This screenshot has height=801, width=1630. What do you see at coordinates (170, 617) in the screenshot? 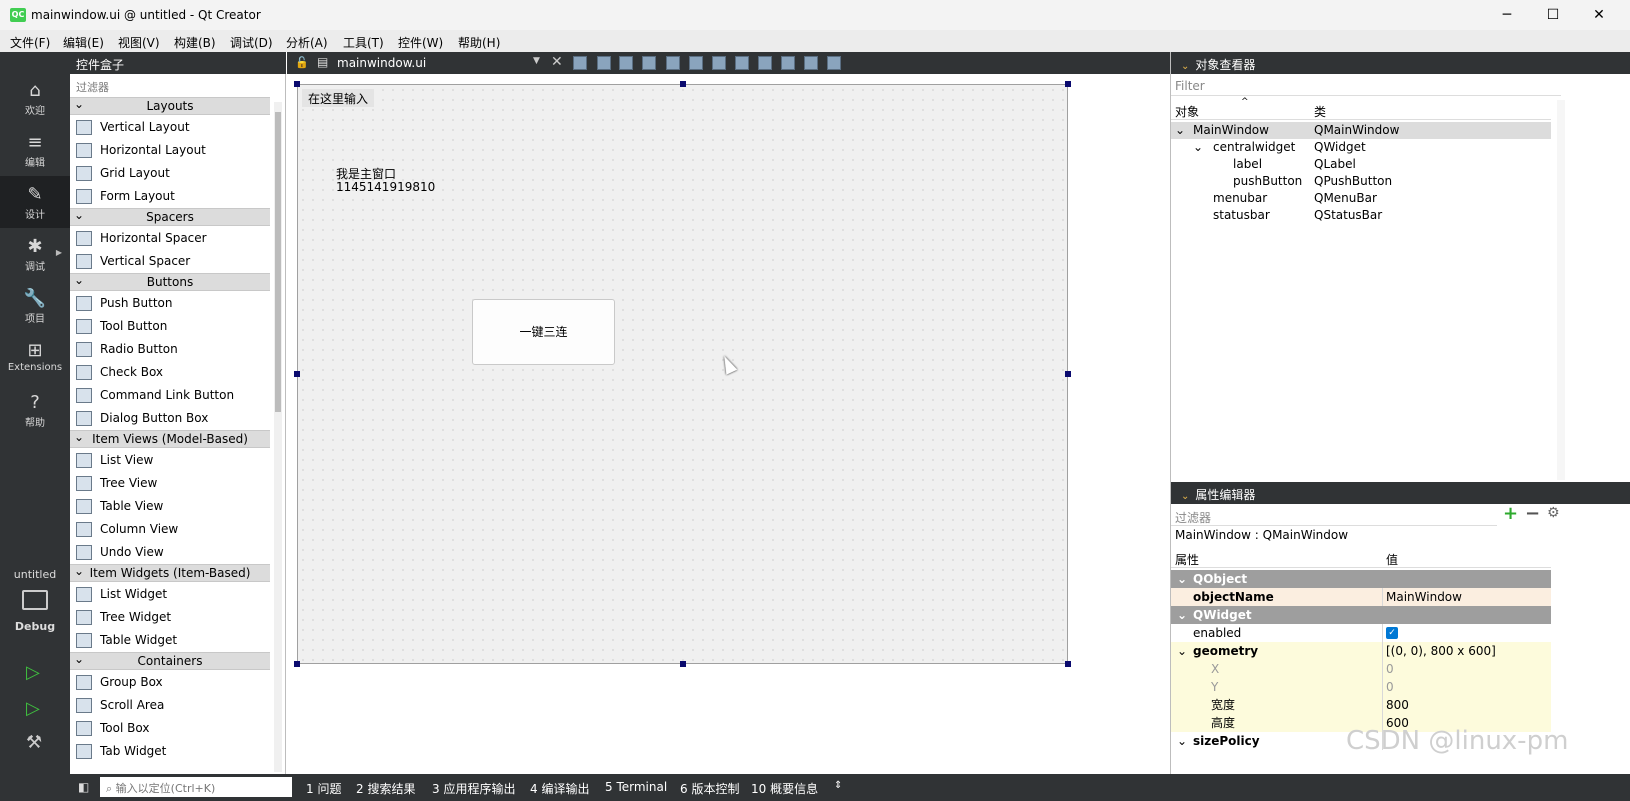
I see `widget-item: Tree Widget` at bounding box center [170, 617].